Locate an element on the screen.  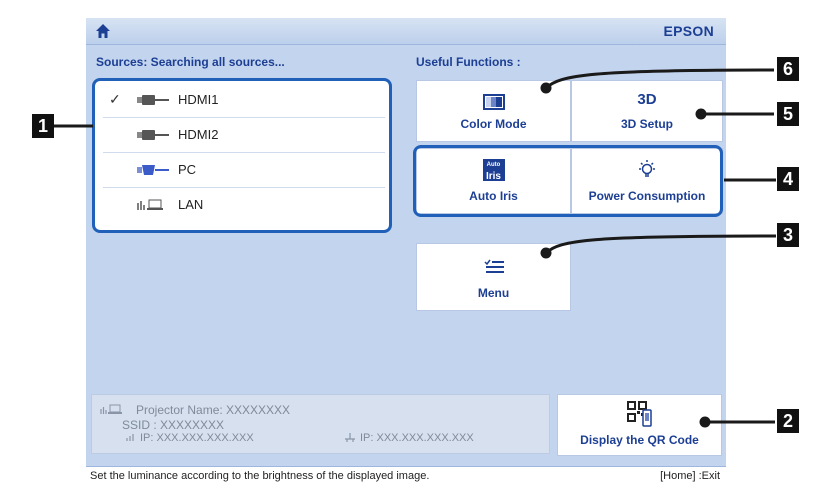
callout-1: 1 is located at coordinates (43, 126).